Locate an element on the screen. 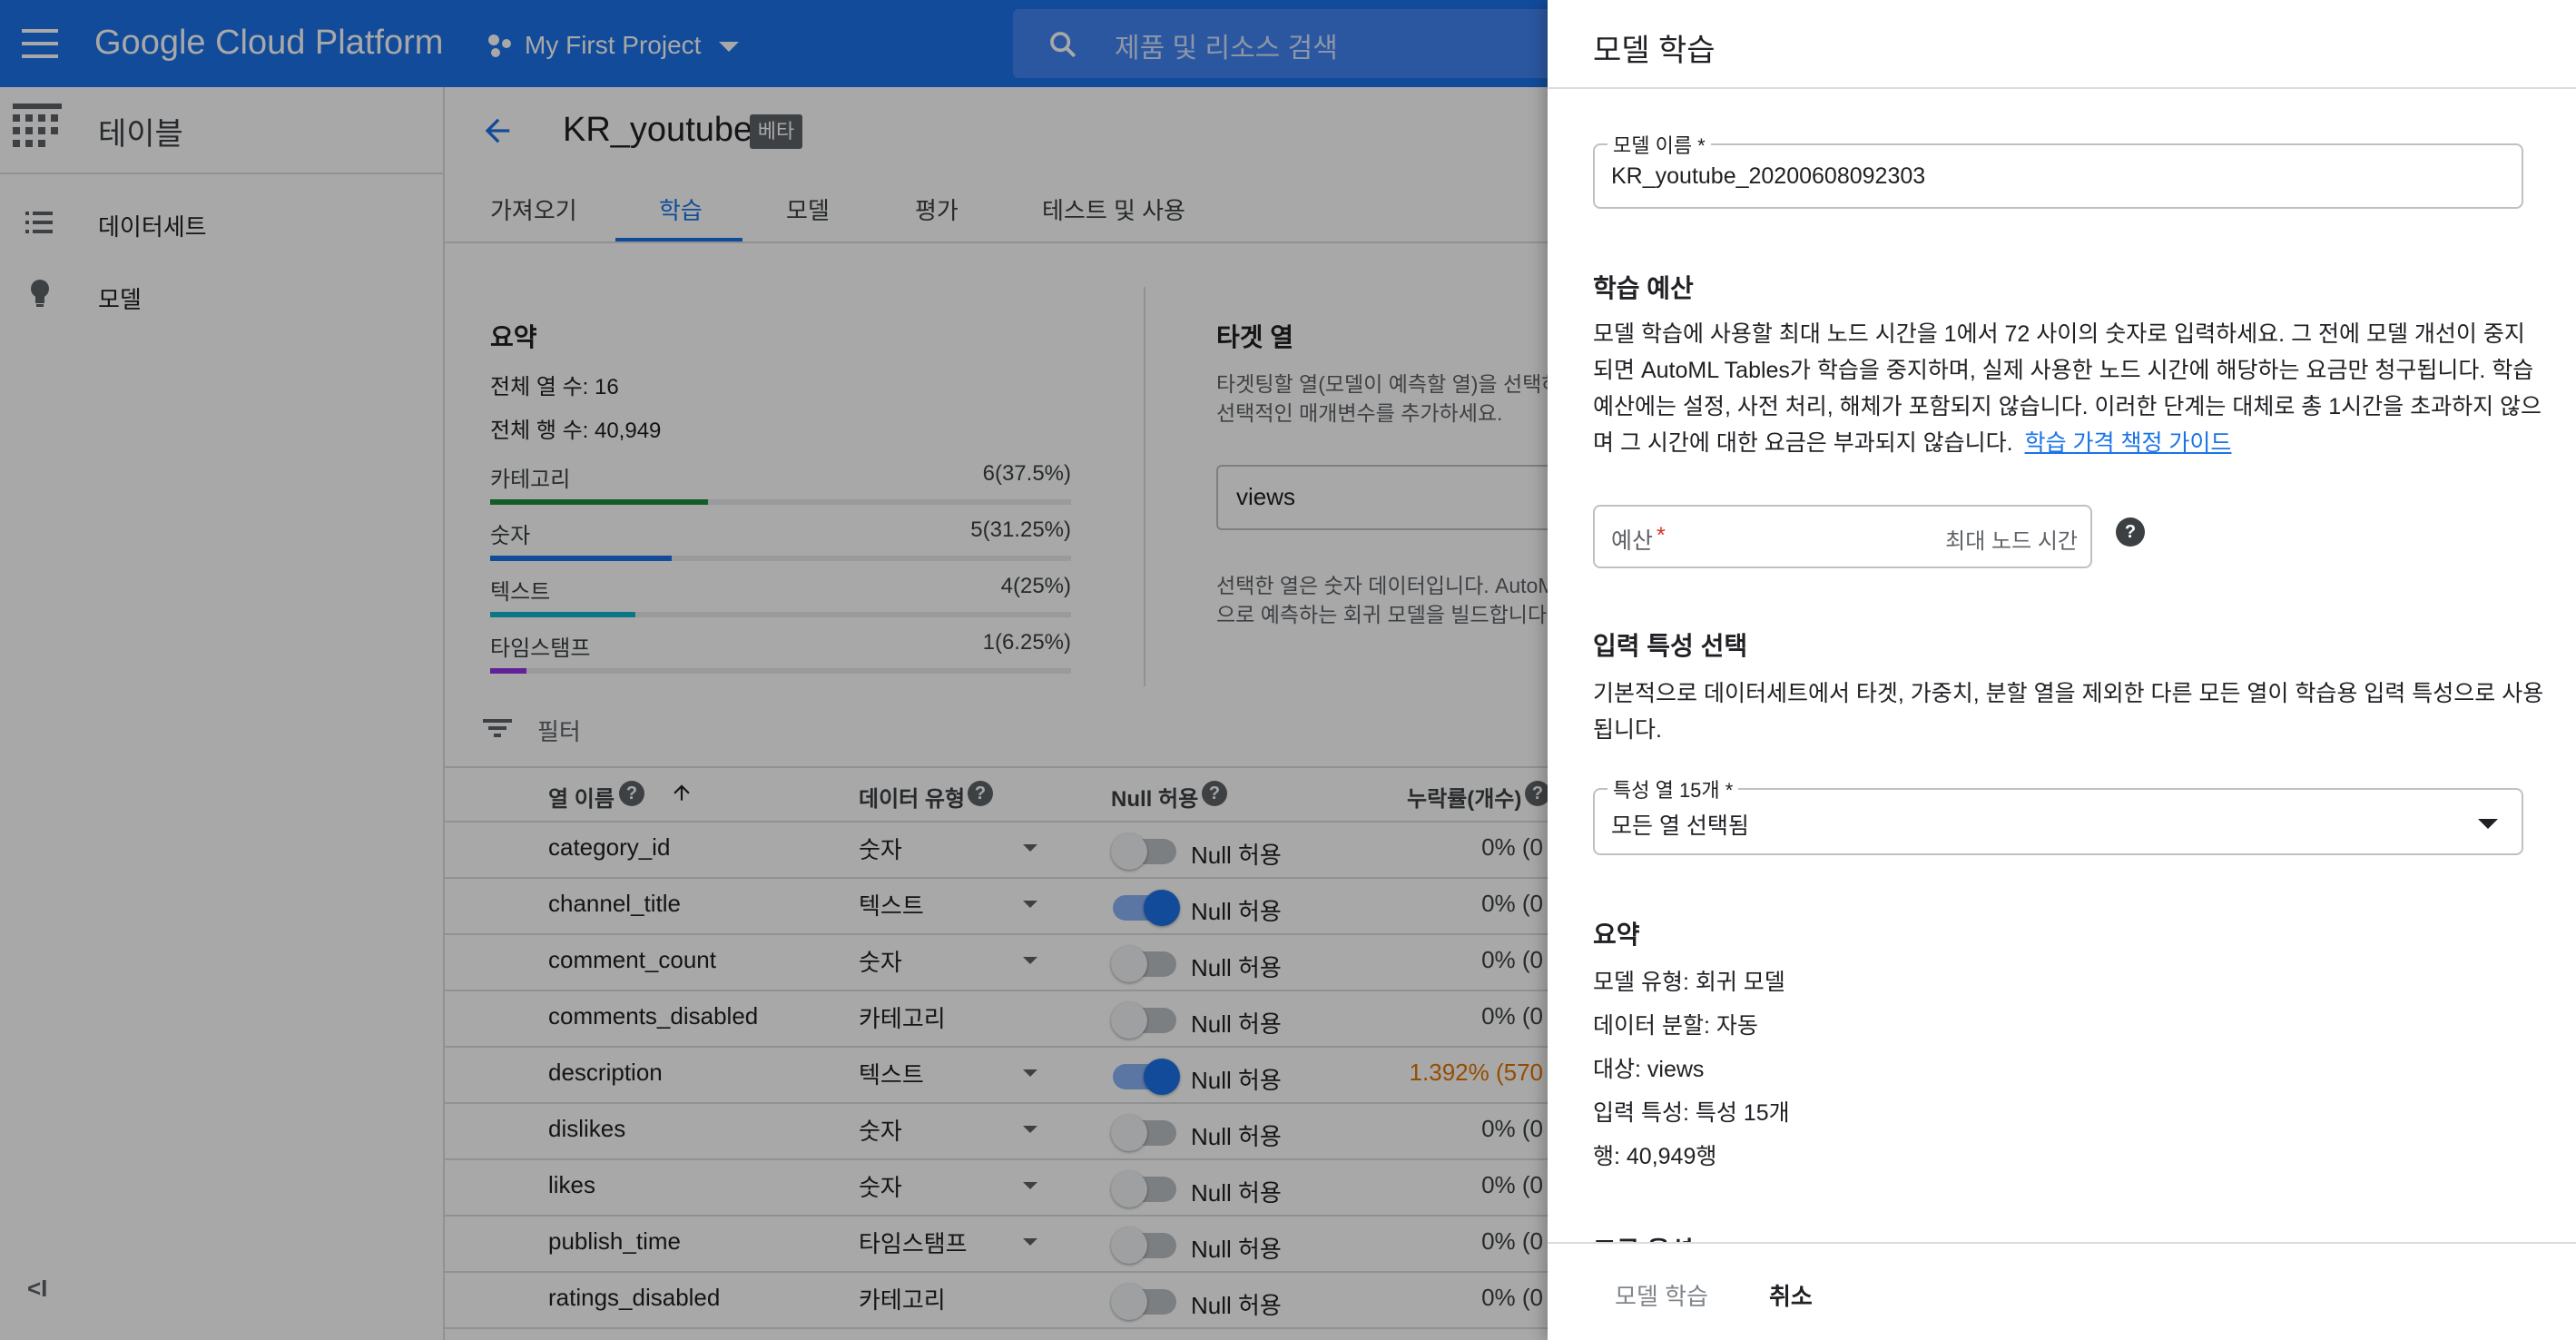  budget-heading: 학습 예산 is located at coordinates (1643, 288).